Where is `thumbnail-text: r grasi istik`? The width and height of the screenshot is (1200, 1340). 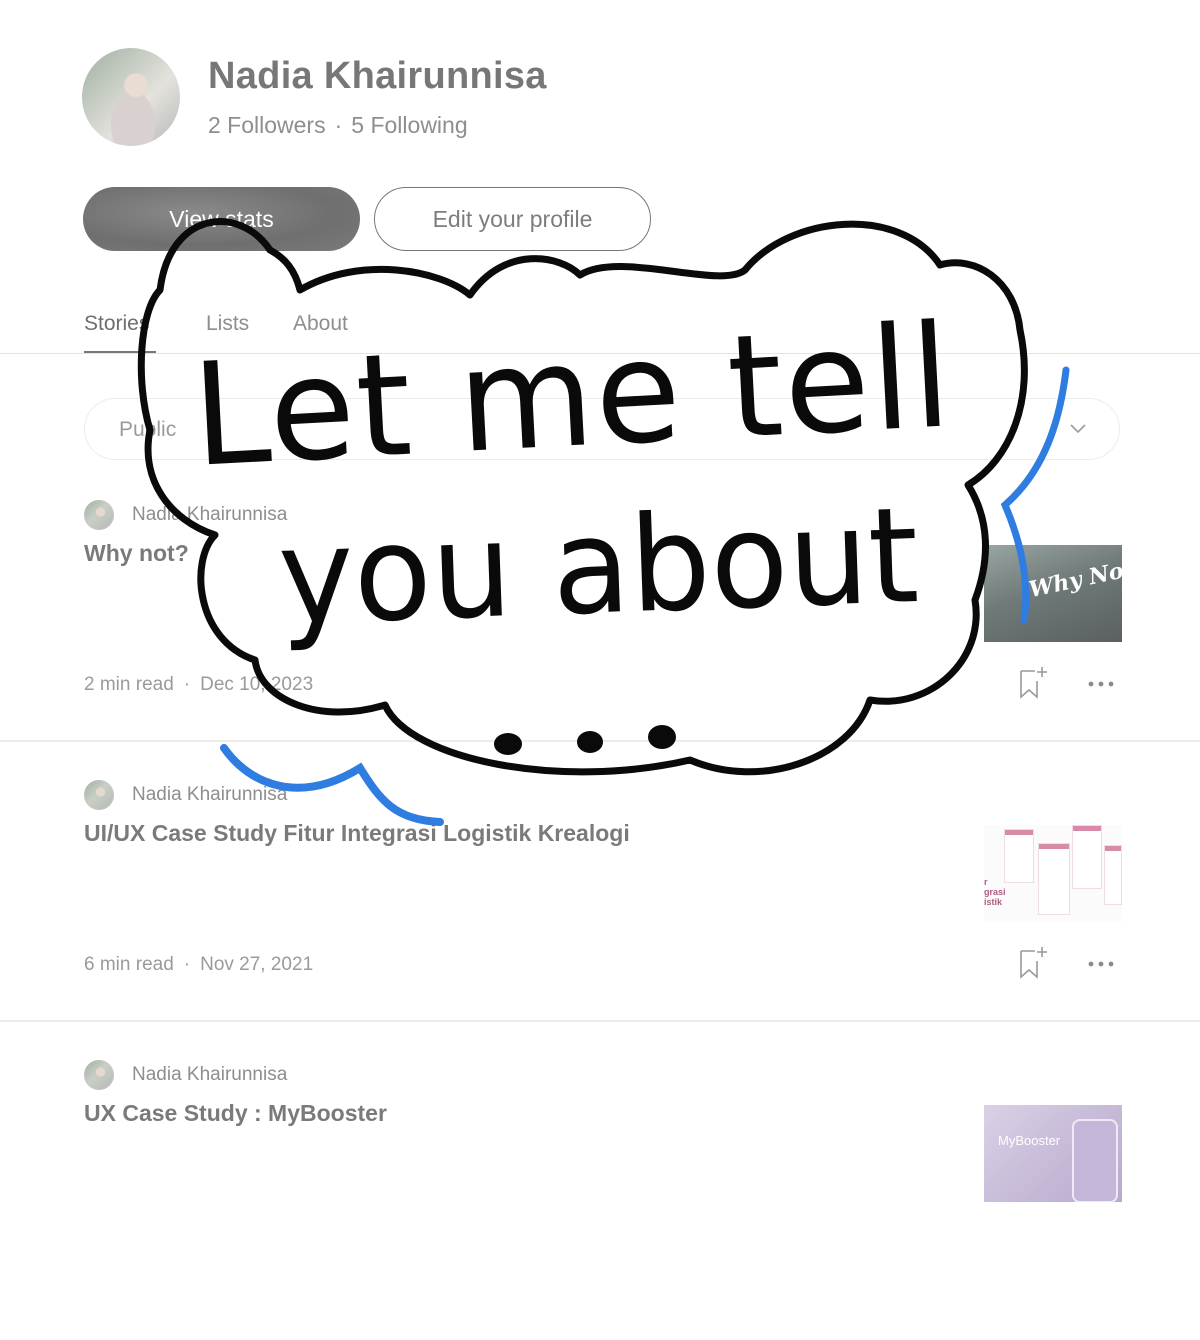 thumbnail-text: r grasi istik is located at coordinates (995, 892).